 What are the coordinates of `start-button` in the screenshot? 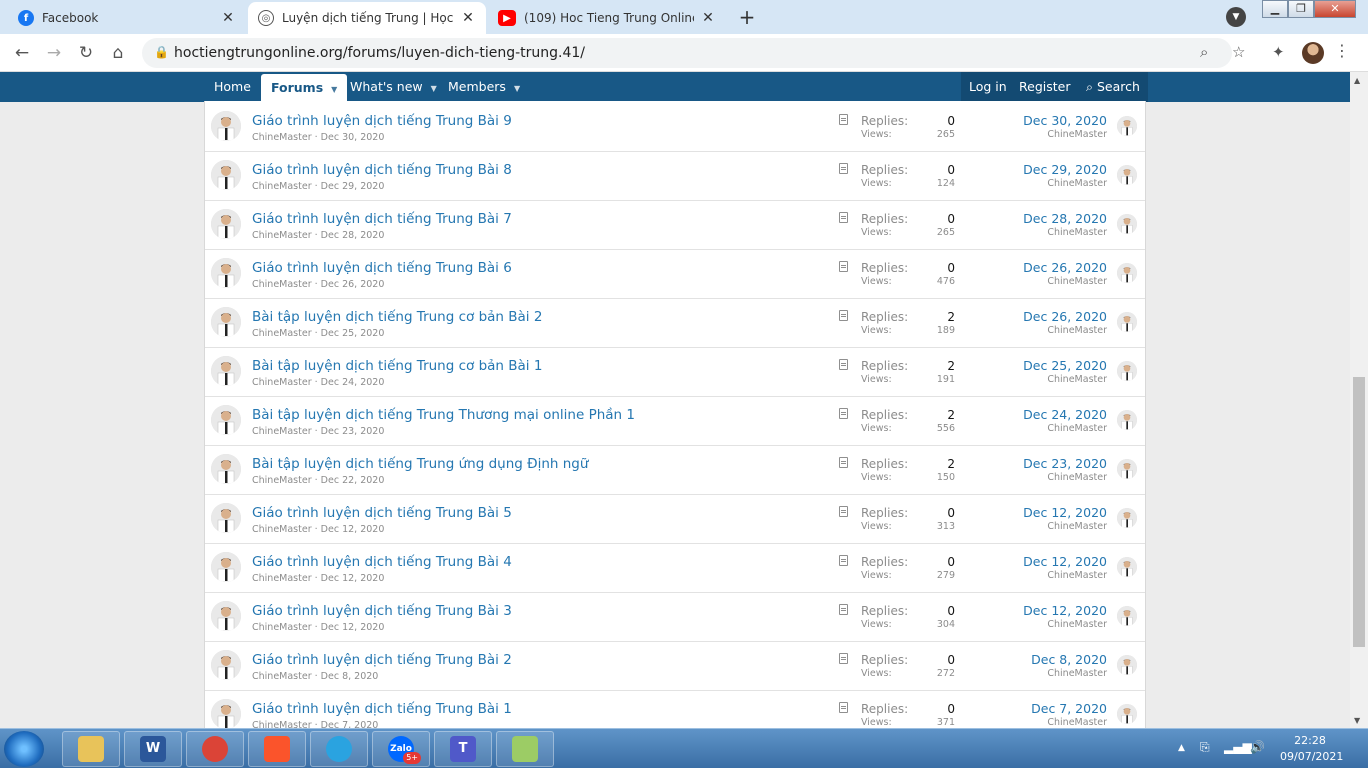 It's located at (24, 749).